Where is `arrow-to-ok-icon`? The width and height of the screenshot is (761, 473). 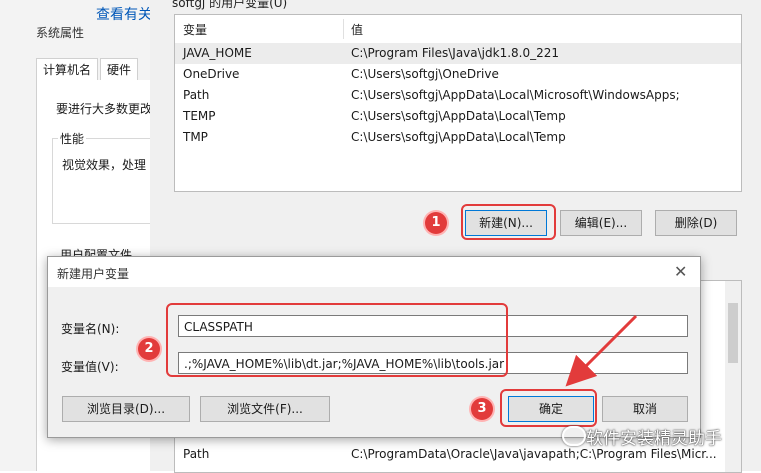
arrow-to-ok-icon is located at coordinates (601, 350).